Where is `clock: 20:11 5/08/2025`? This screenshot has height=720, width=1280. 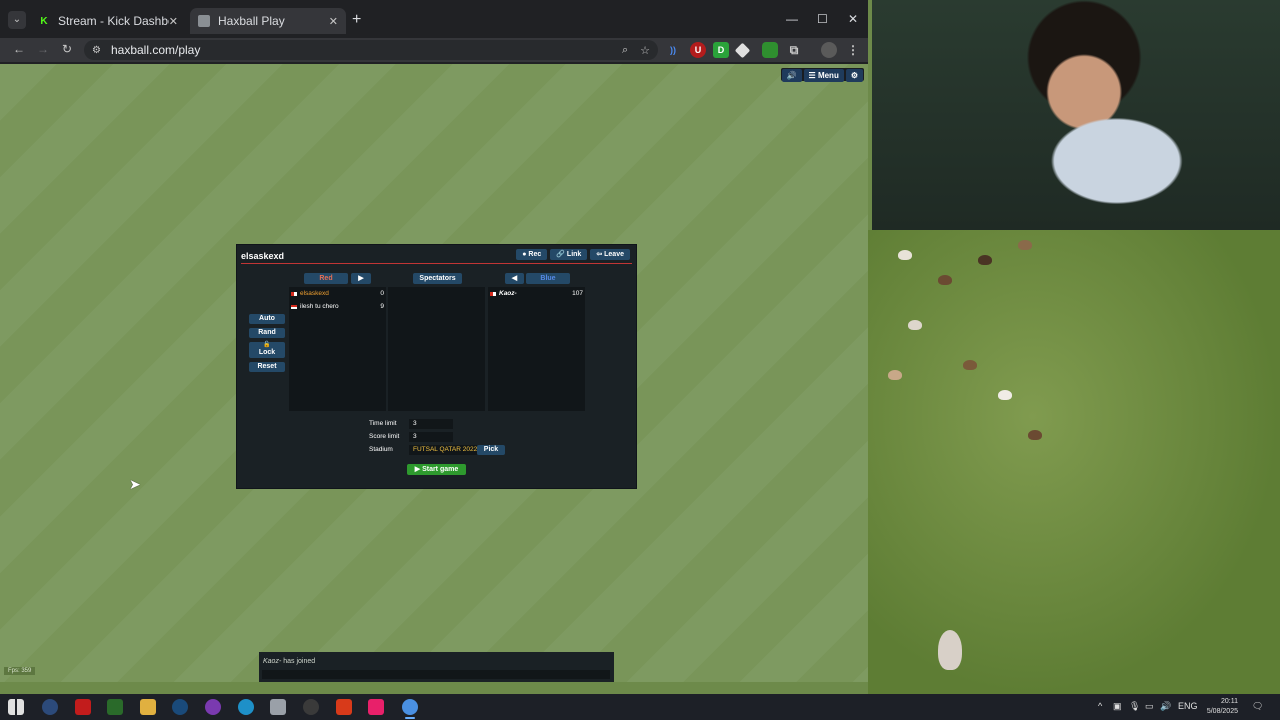 clock: 20:11 5/08/2025 is located at coordinates (1222, 707).